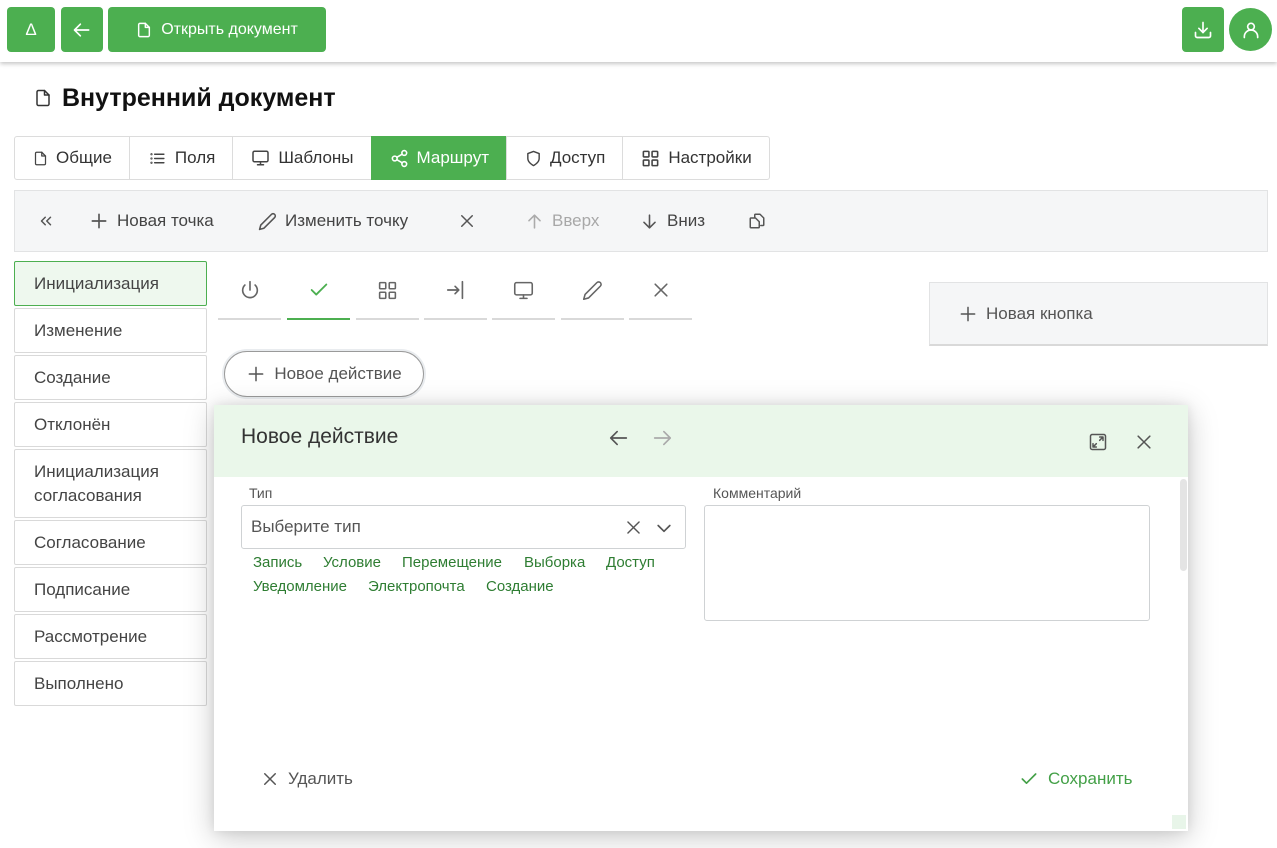 This screenshot has height=848, width=1277. Describe the element at coordinates (533, 158) in the screenshot. I see `shield-icon` at that location.